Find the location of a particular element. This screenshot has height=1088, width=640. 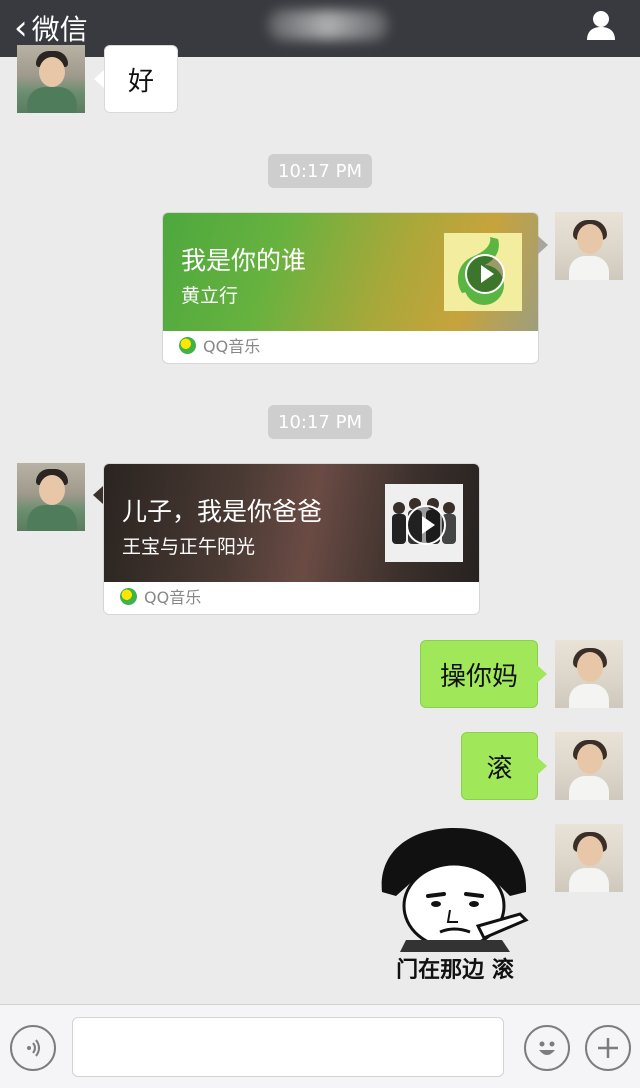

song-title: 儿子，我是你爸爸 is located at coordinates (222, 511).